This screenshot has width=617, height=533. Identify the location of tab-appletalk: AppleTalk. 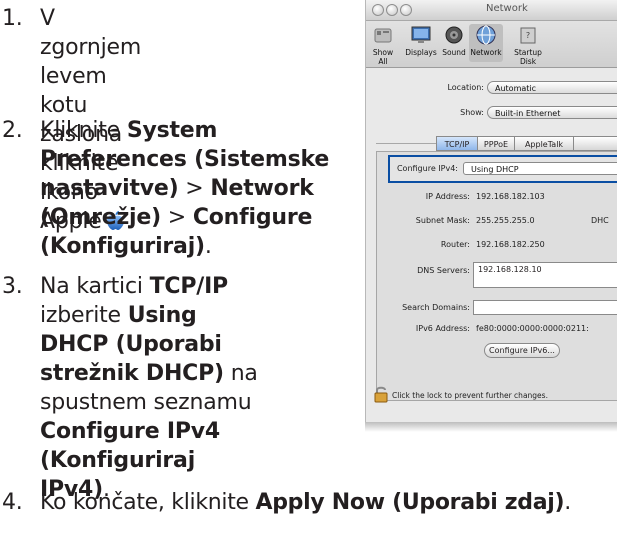
(544, 143).